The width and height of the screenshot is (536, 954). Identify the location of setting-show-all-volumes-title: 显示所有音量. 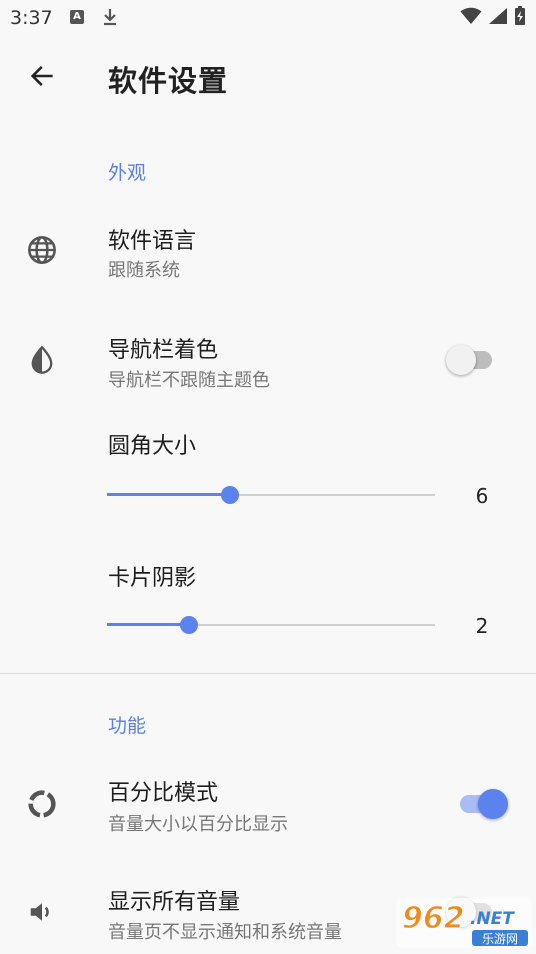
(174, 902).